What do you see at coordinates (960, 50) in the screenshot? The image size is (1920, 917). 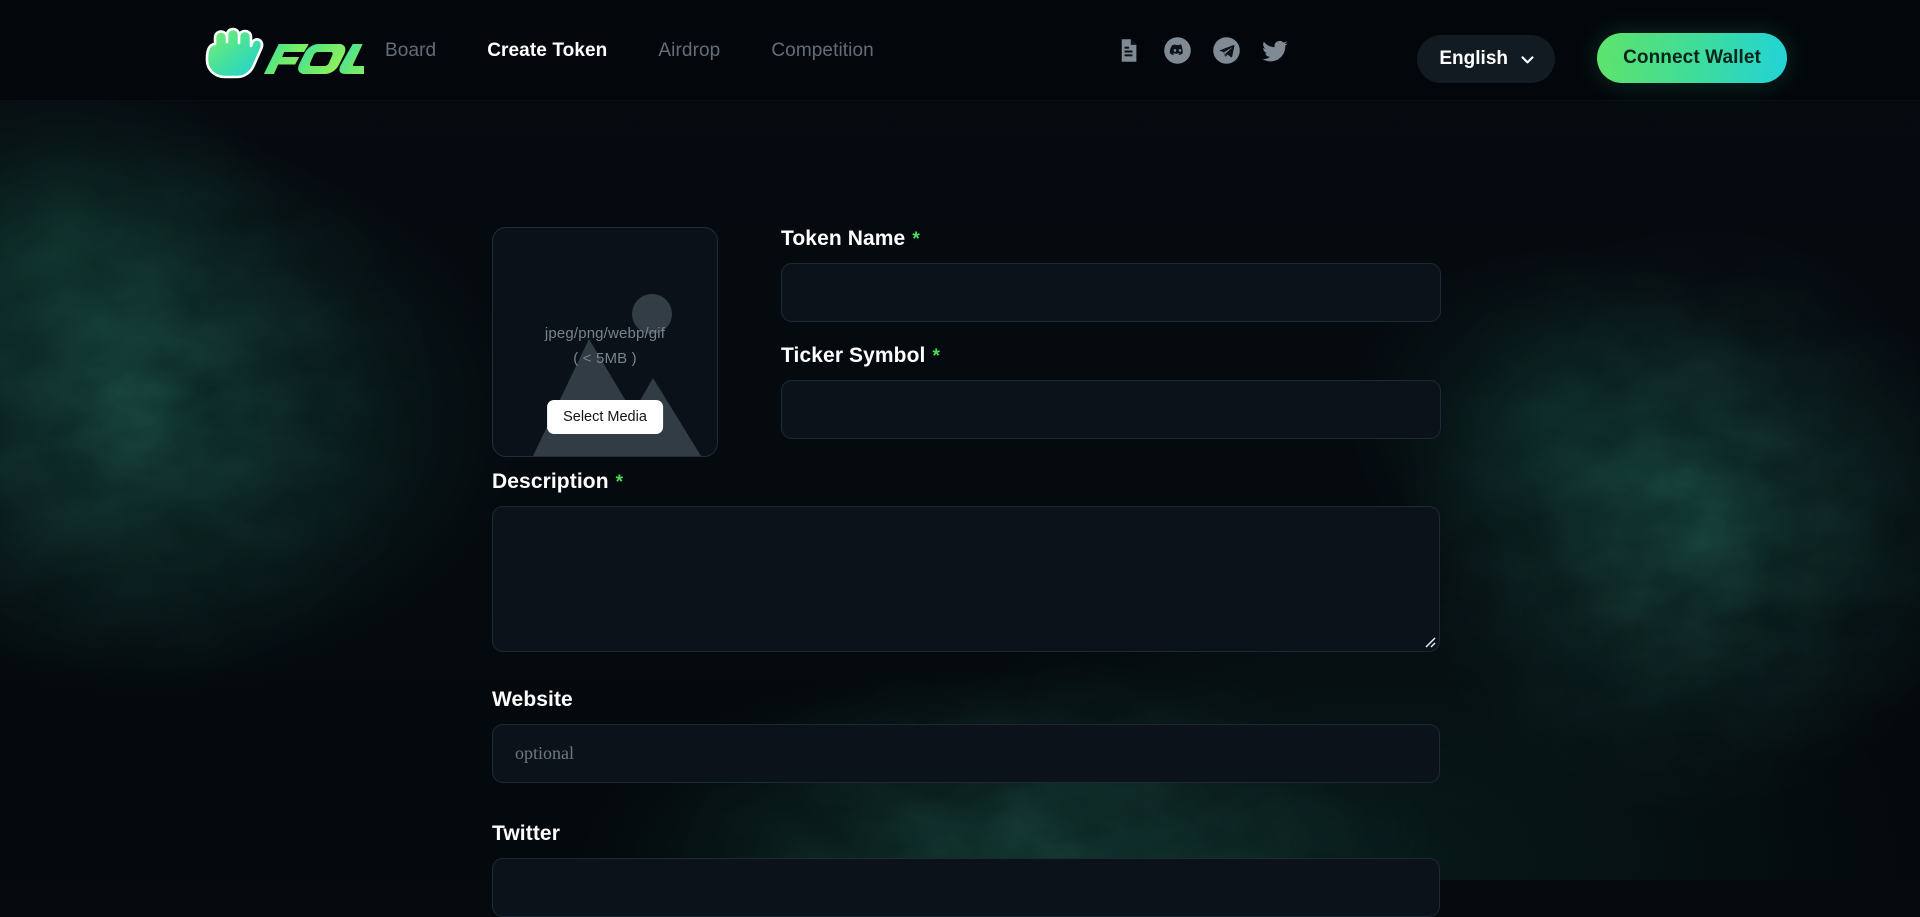 I see `top-navigation-bar: Board Create Token Airdrop Competition` at bounding box center [960, 50].